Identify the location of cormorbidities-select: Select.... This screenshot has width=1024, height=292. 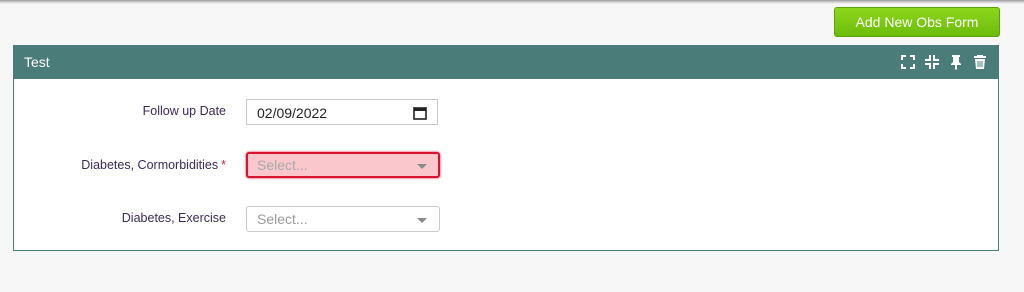
(343, 165).